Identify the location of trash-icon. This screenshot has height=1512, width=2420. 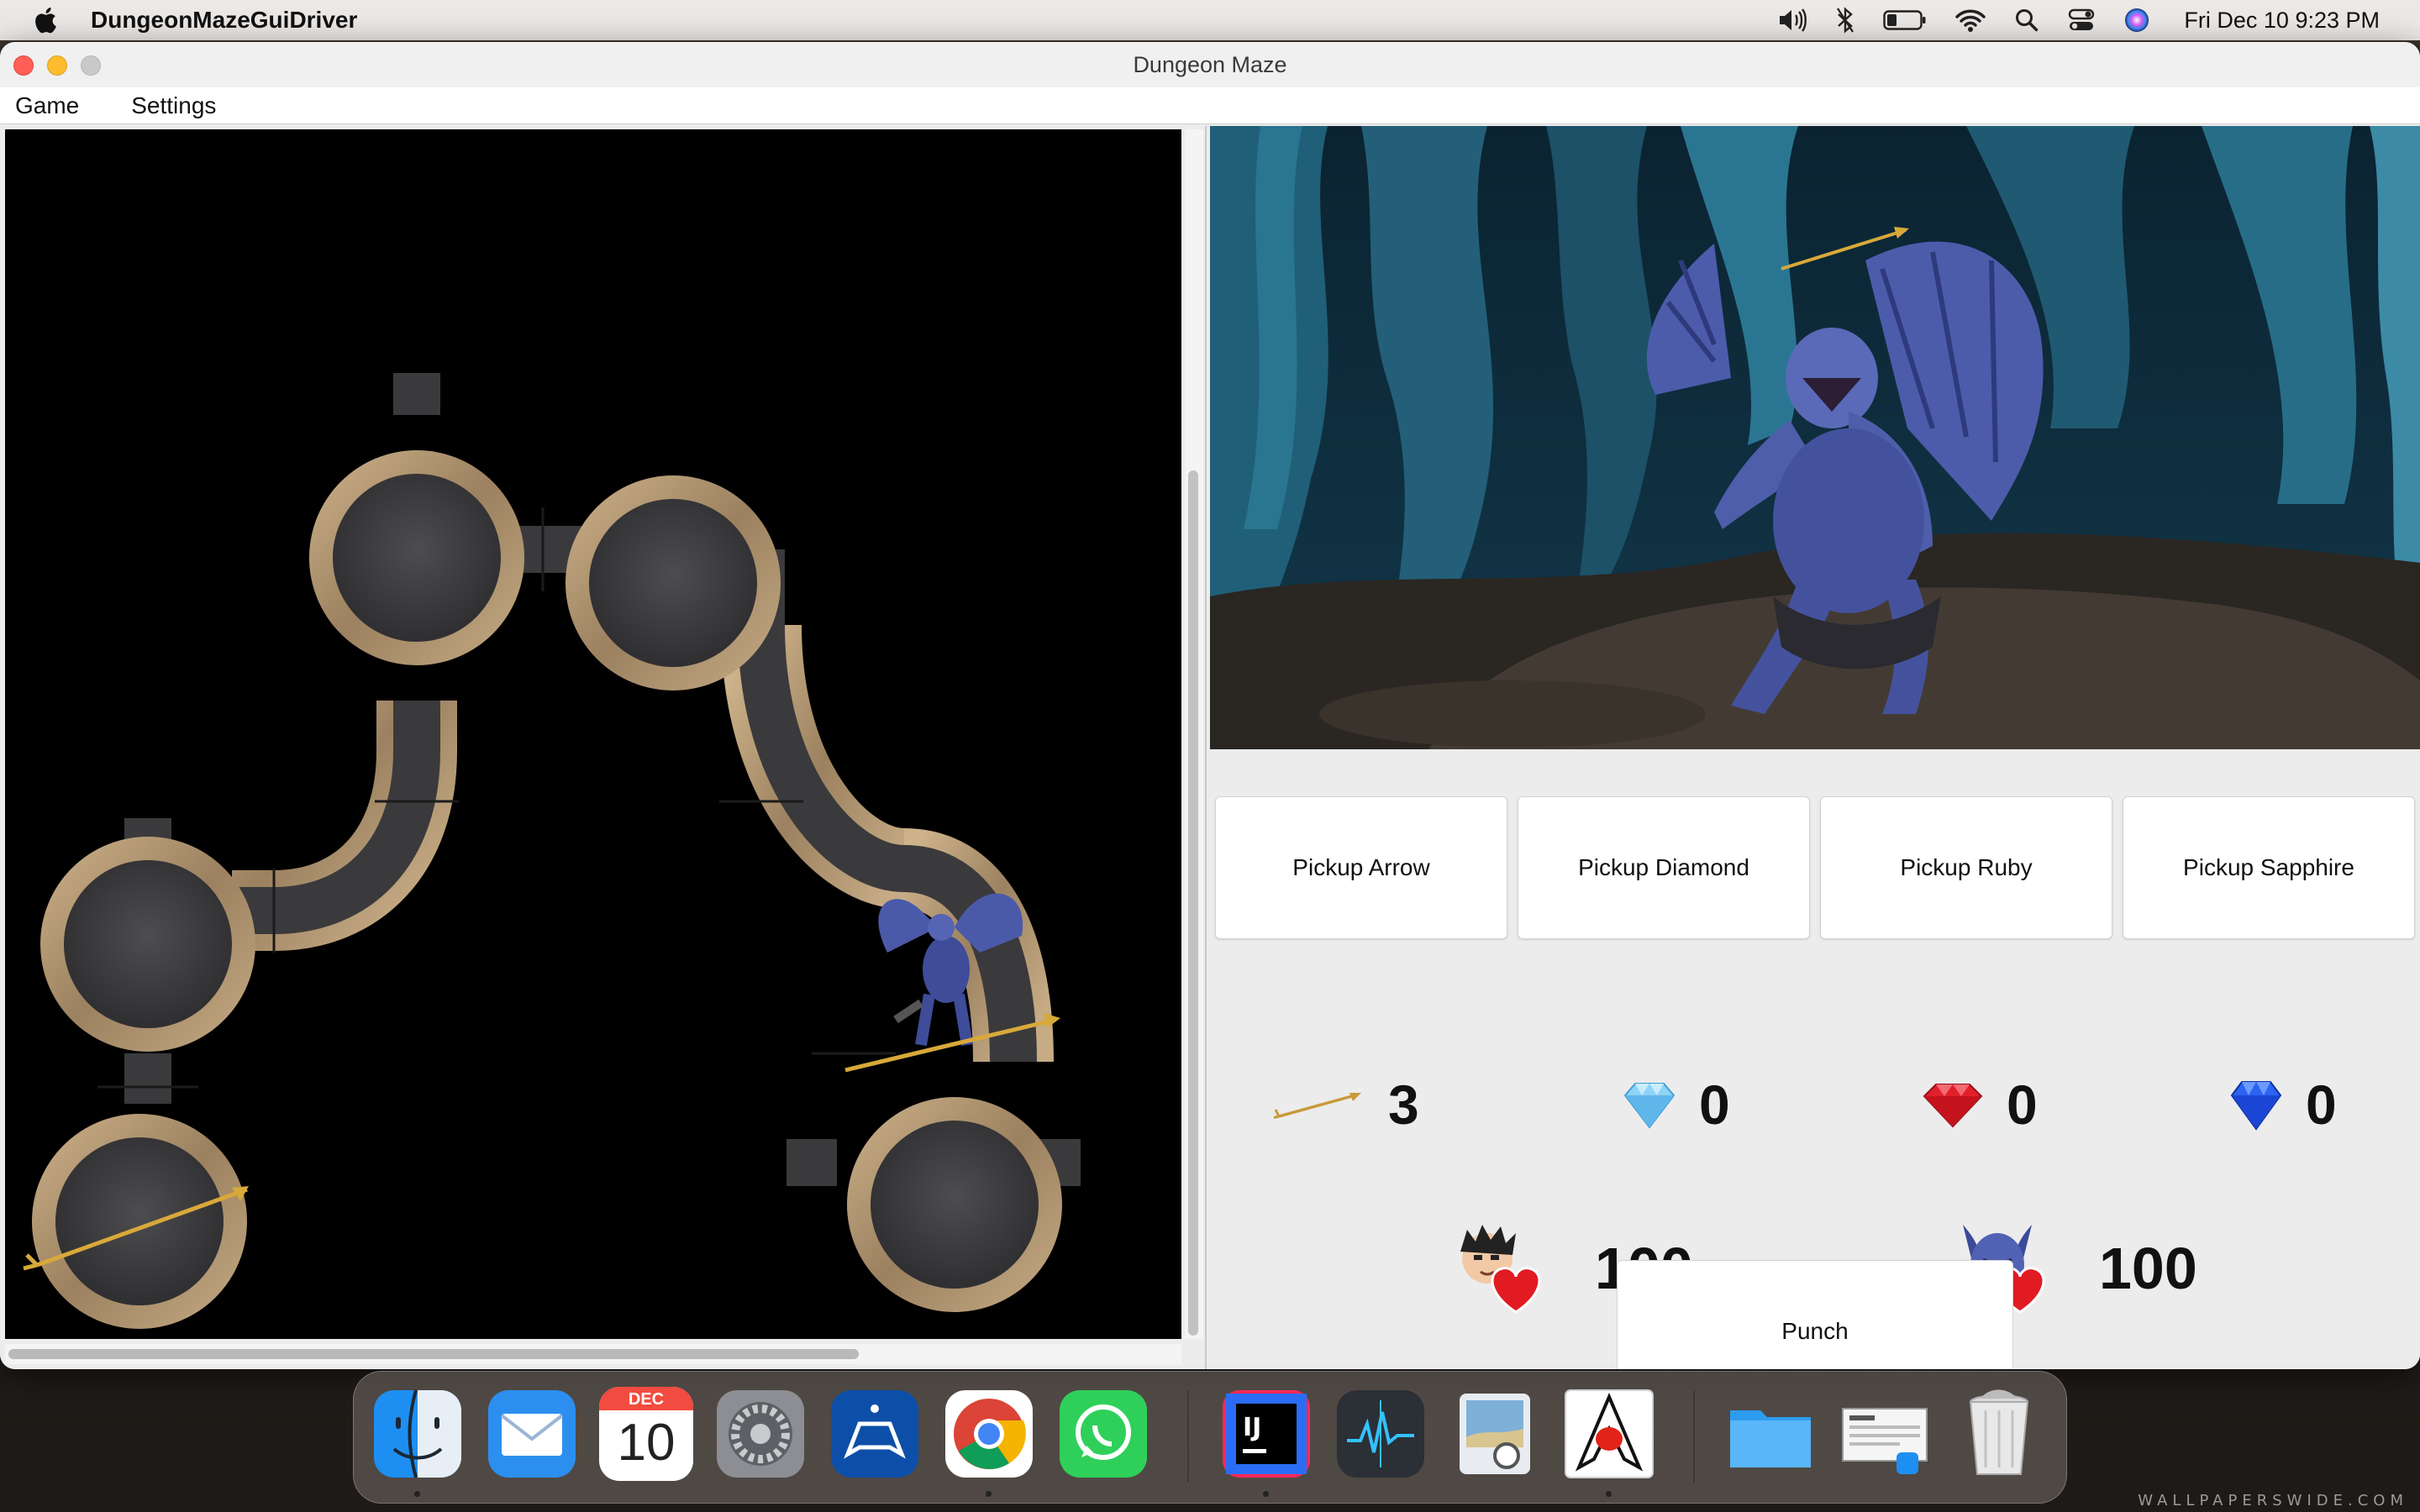
(1999, 1434).